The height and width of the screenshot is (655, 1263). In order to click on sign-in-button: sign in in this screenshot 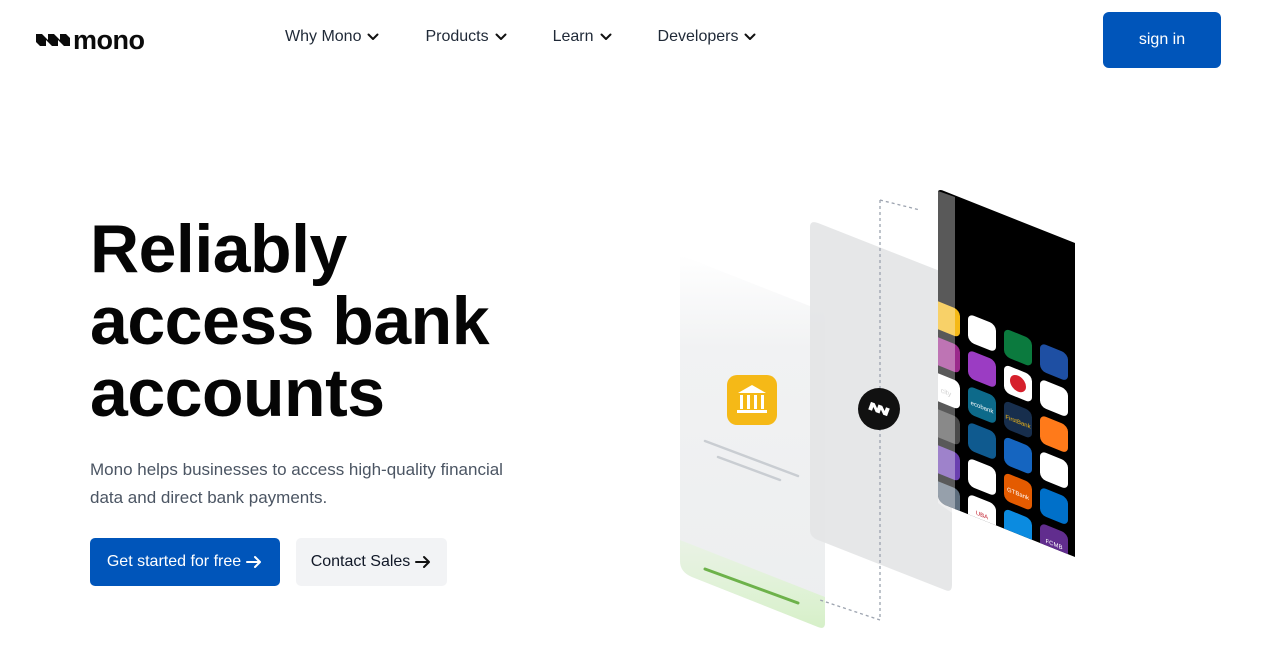, I will do `click(1162, 40)`.